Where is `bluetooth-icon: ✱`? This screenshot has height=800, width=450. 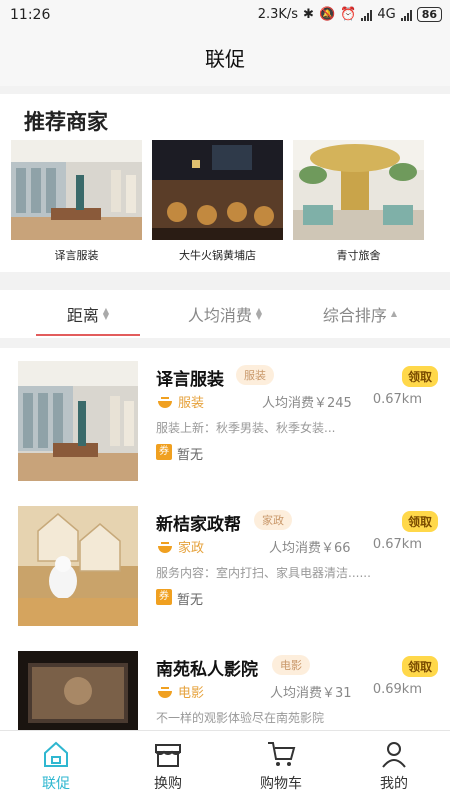 bluetooth-icon: ✱ is located at coordinates (308, 14).